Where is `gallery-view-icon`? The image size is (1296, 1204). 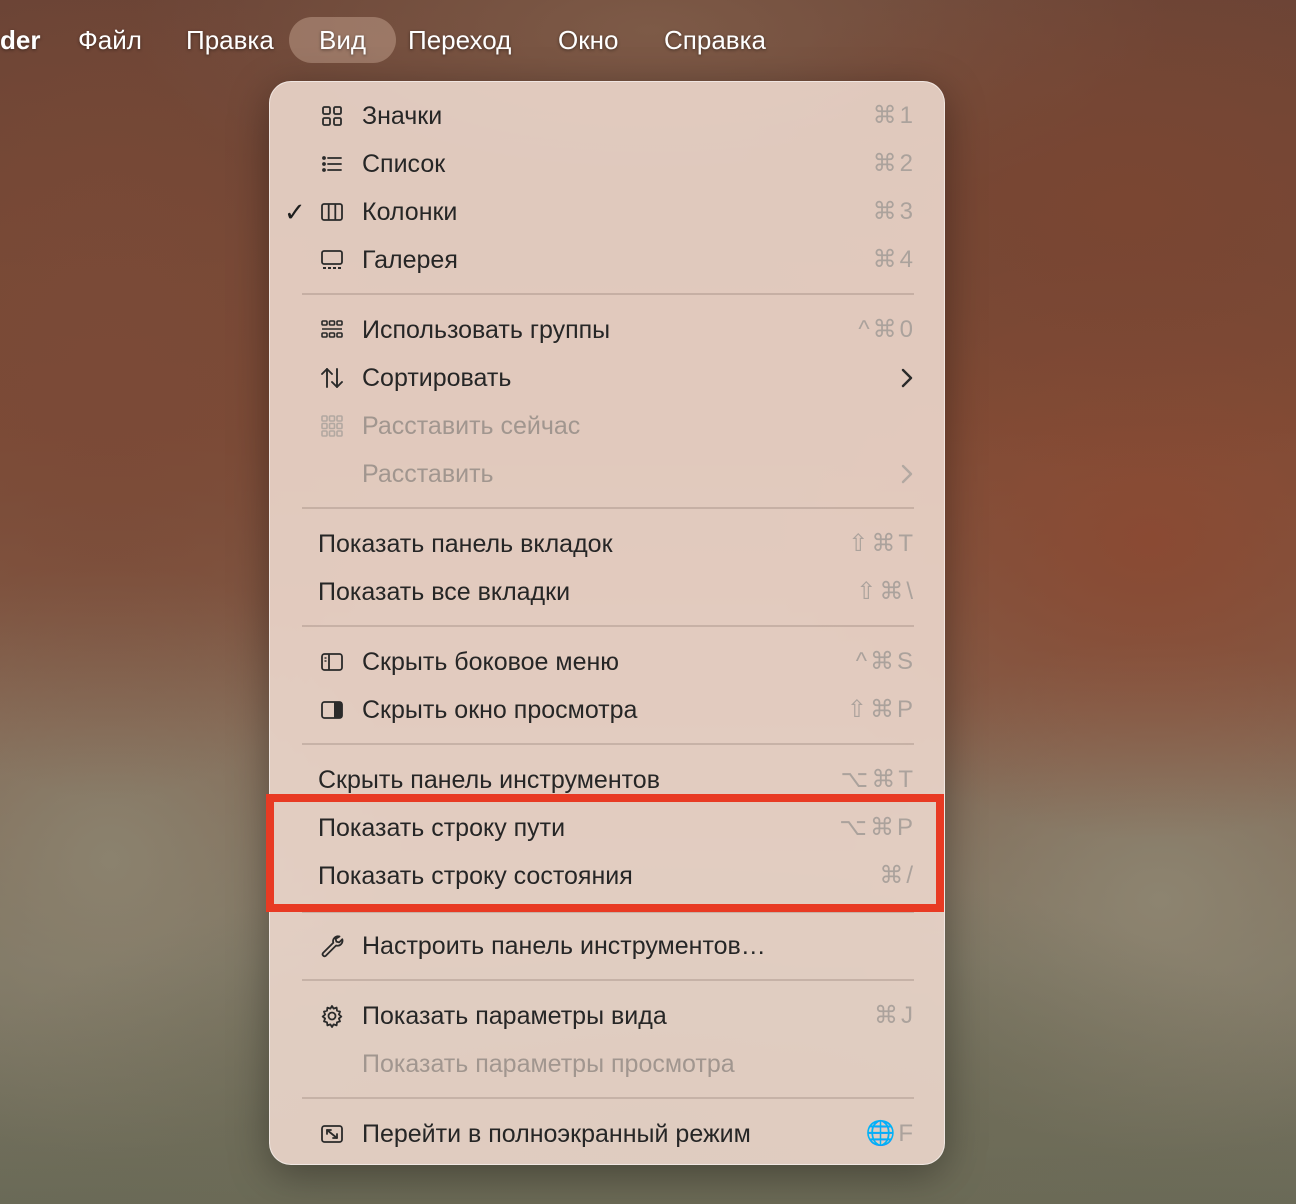
gallery-view-icon is located at coordinates (332, 260).